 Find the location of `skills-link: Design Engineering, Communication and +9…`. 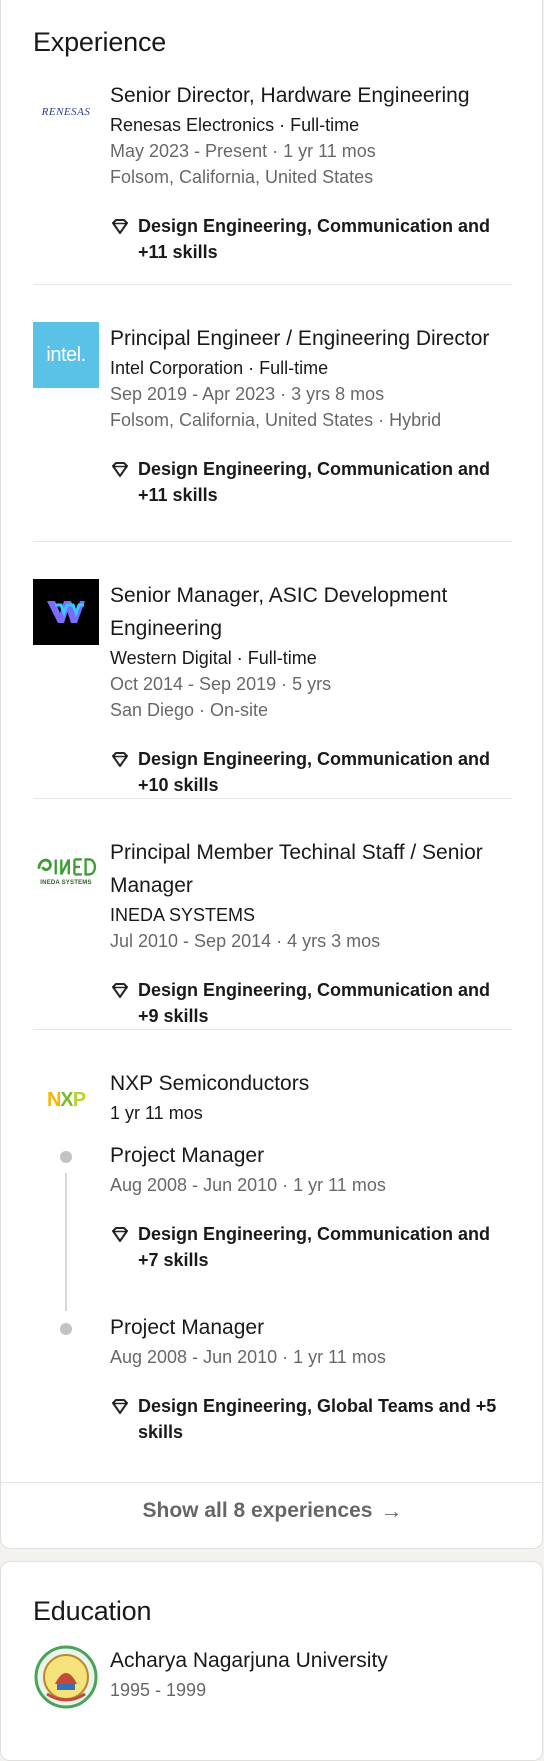

skills-link: Design Engineering, Communication and +9… is located at coordinates (310, 1003).